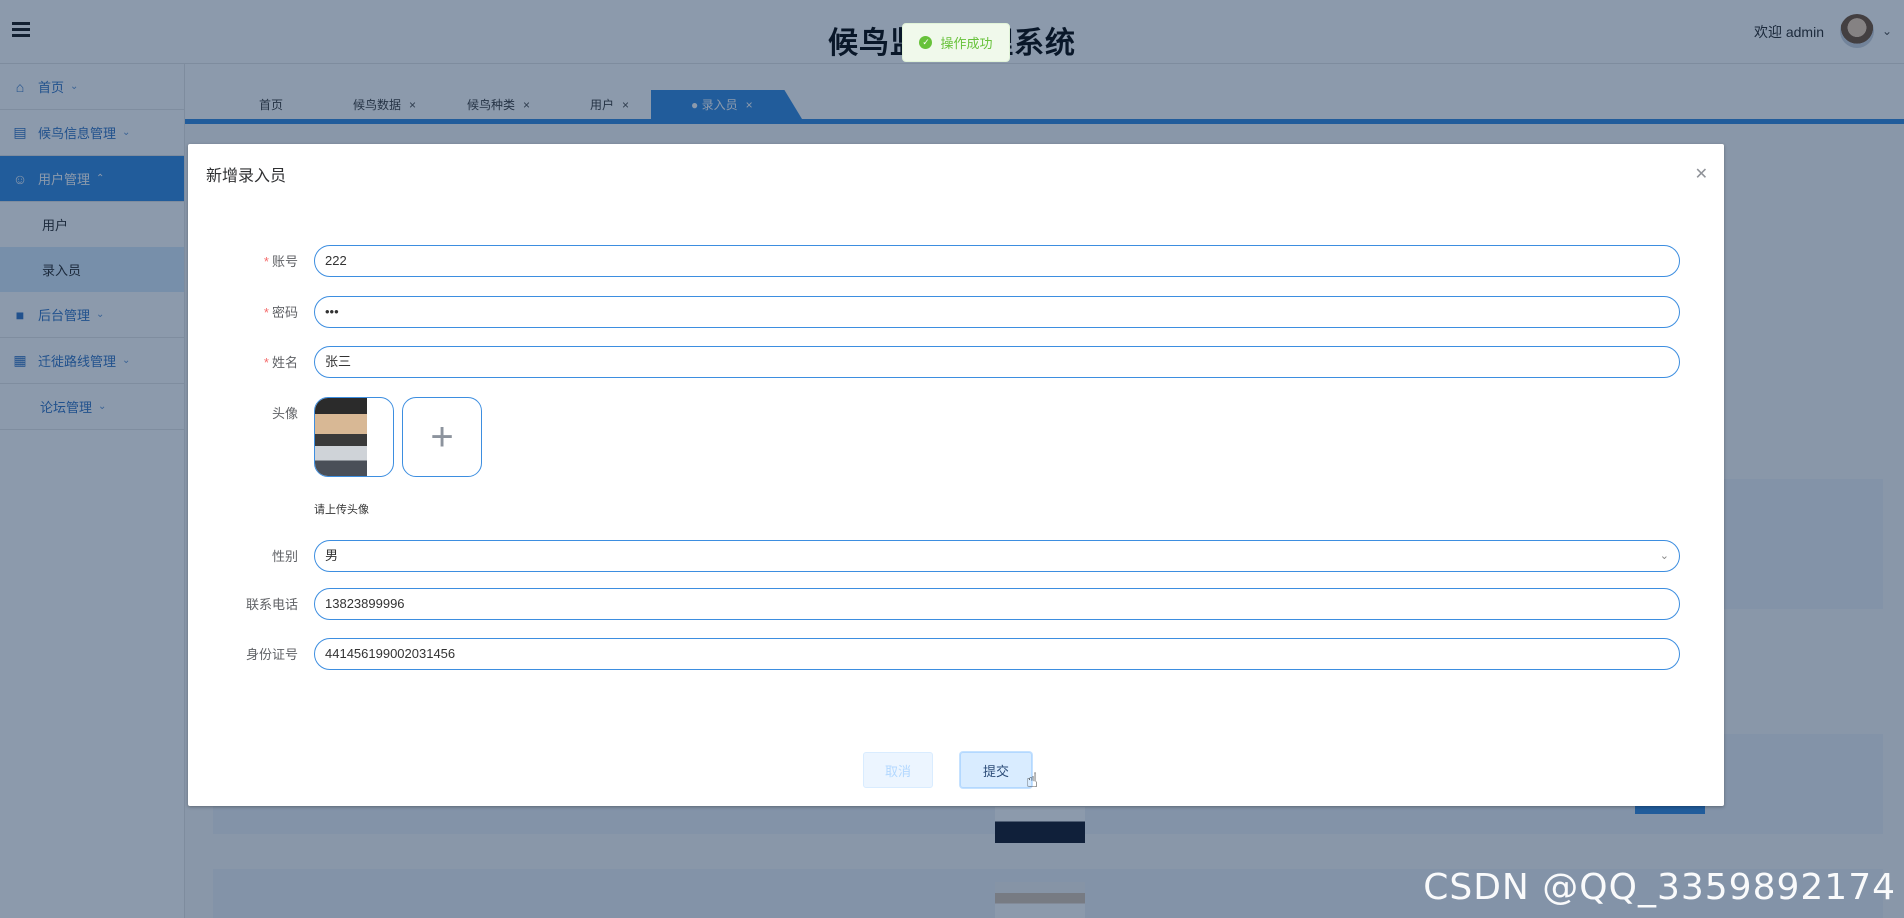 Image resolution: width=1904 pixels, height=918 pixels. Describe the element at coordinates (1701, 174) in the screenshot. I see `close-icon: ✕` at that location.